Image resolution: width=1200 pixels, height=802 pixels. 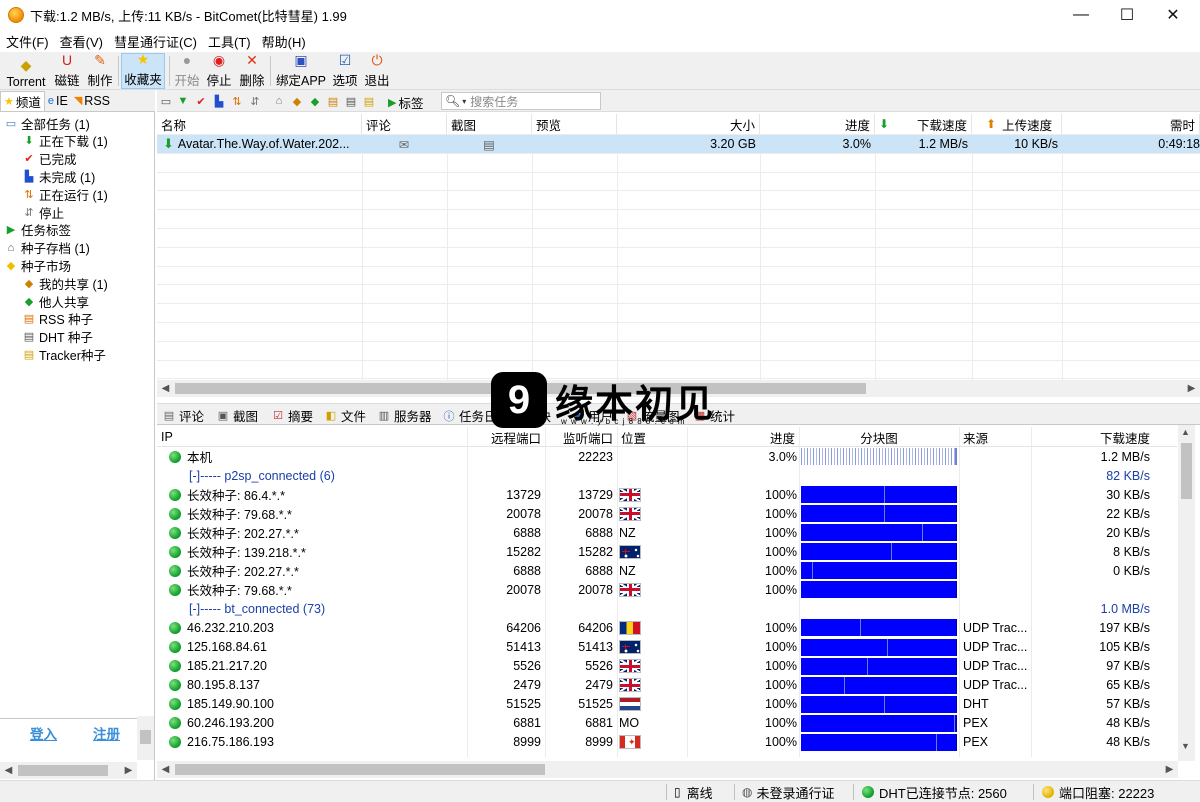 I want to click on peer-row: 长效种子: 139.218.*.* 15282 15282 100% 8 KB/s, so click(x=667, y=551).